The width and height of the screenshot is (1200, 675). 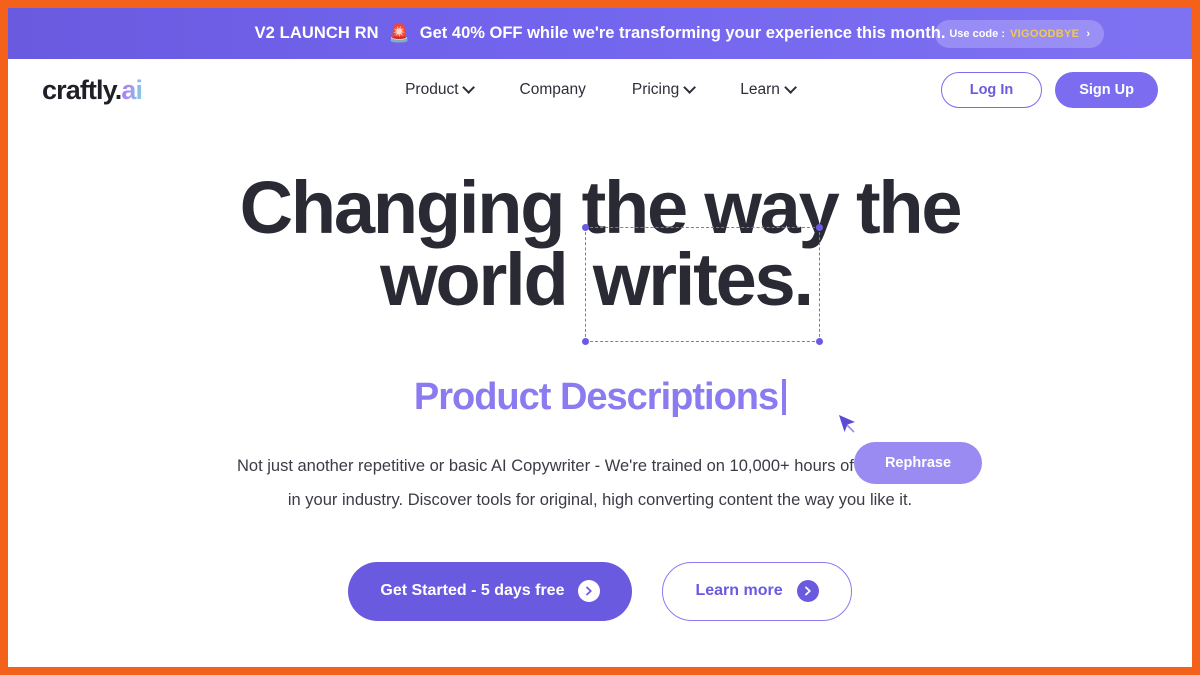 I want to click on get-started-label: Get Started - 5 days free, so click(x=472, y=591).